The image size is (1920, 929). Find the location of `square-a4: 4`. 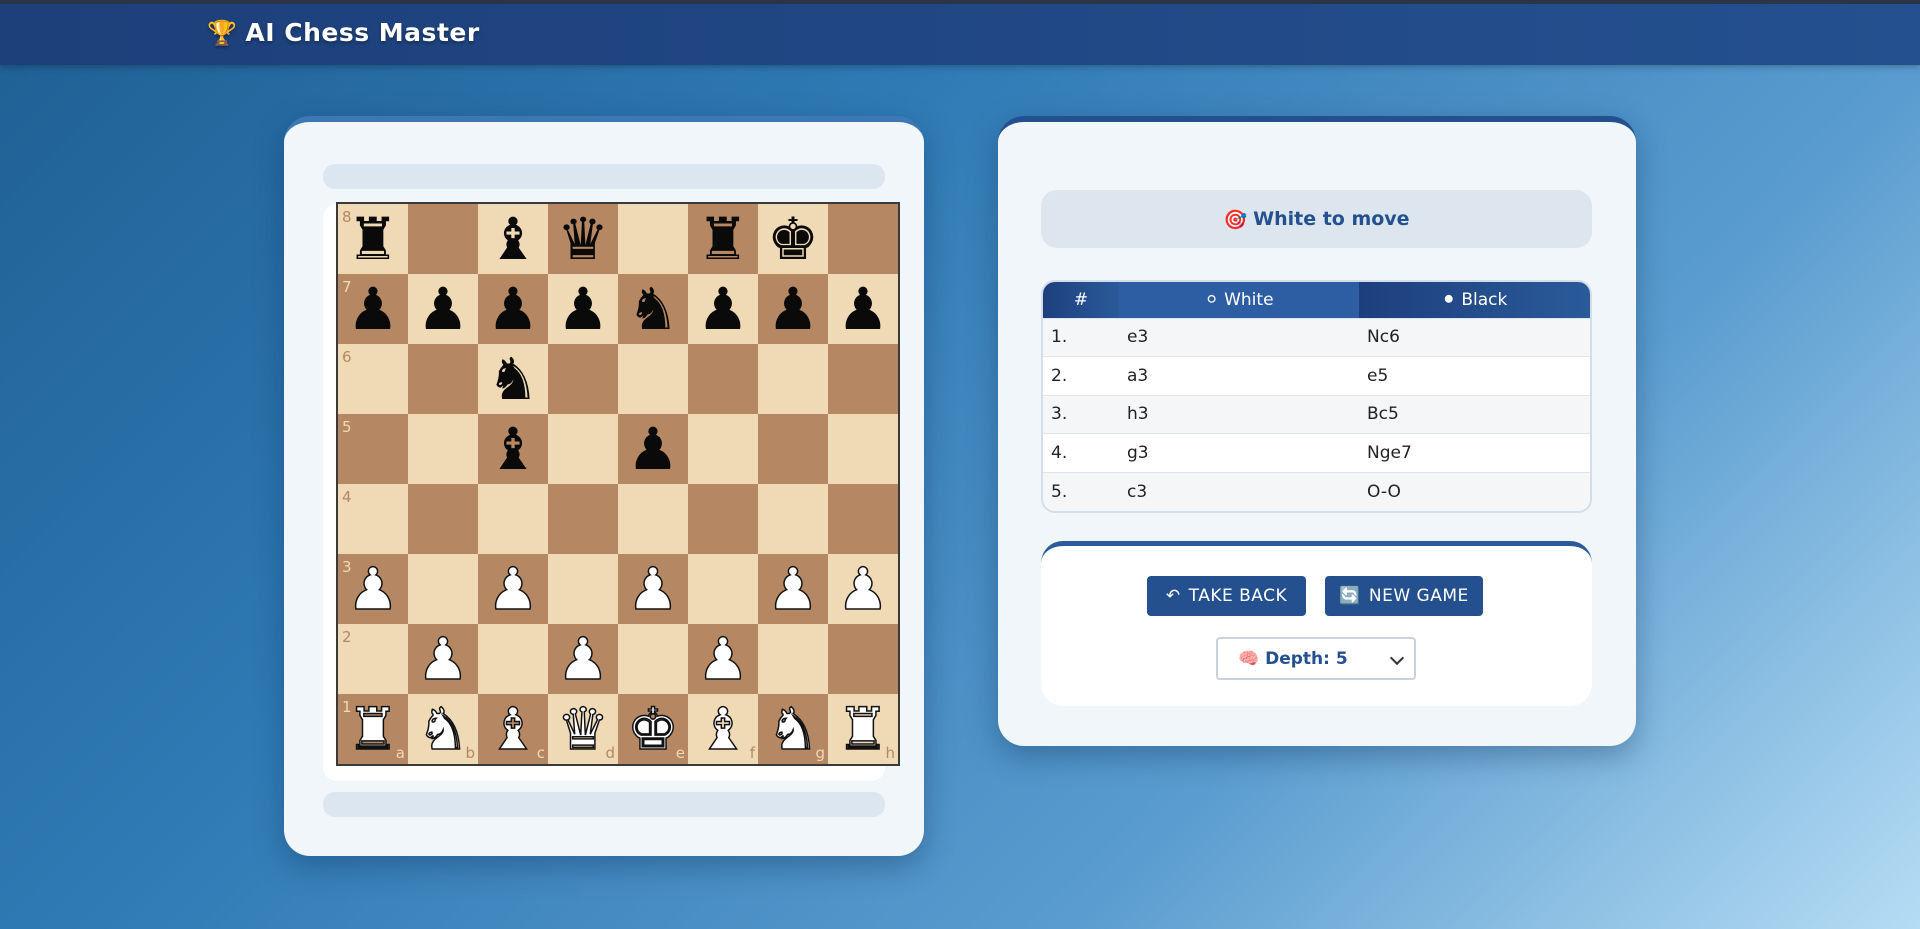

square-a4: 4 is located at coordinates (373, 519).